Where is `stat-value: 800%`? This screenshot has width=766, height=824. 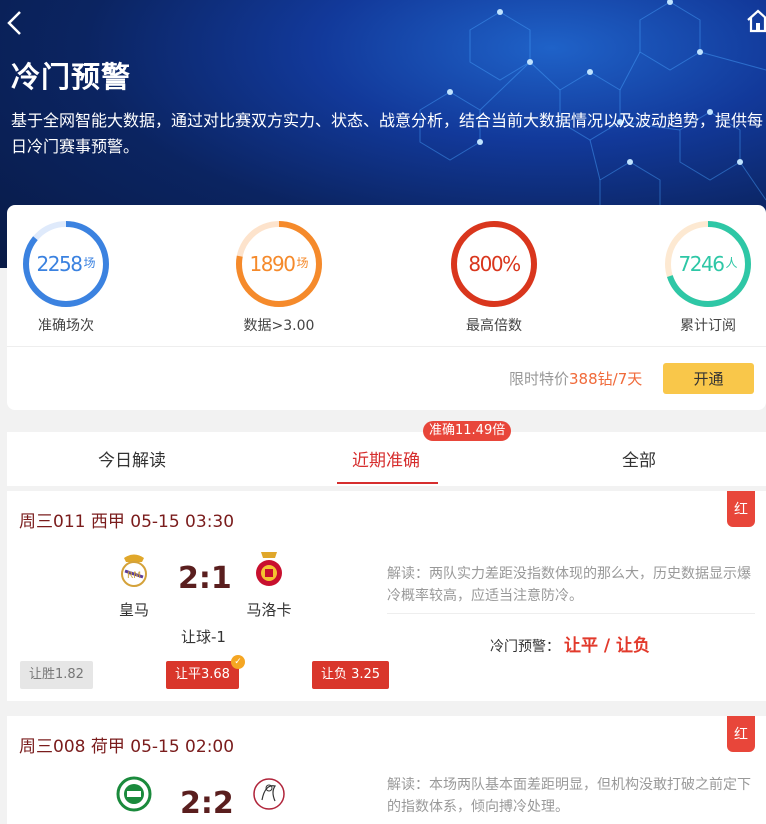
stat-value: 800% is located at coordinates (494, 264).